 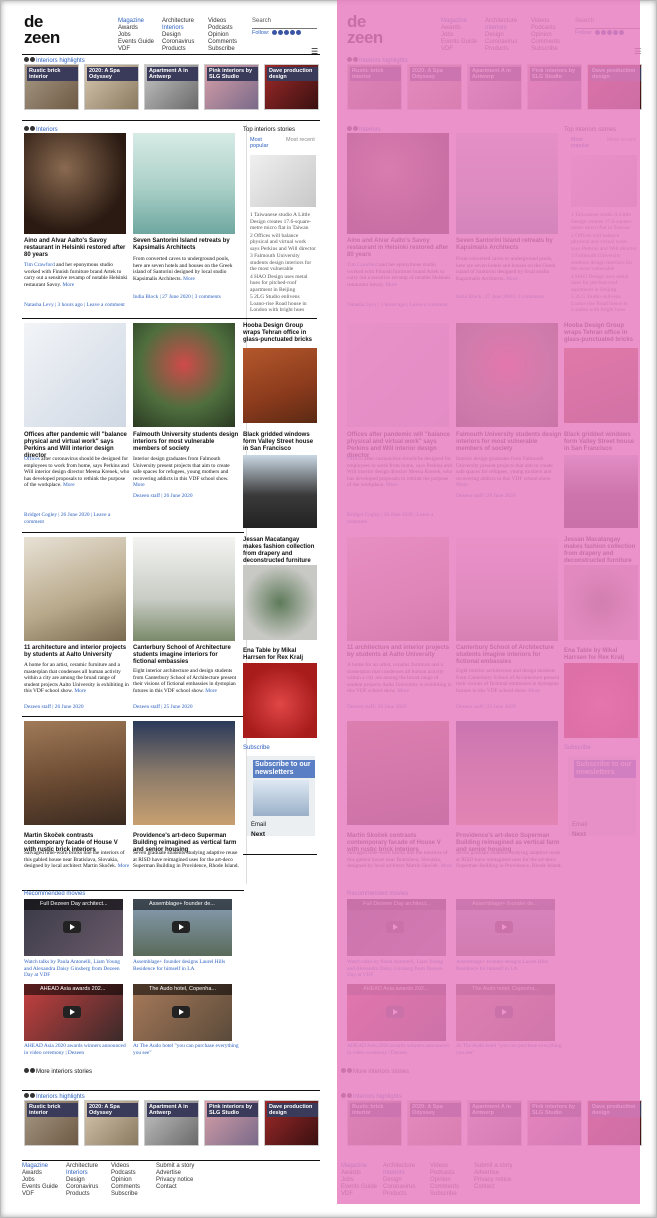 What do you see at coordinates (444, 1180) in the screenshot?
I see `footer-opinion: Opinion` at bounding box center [444, 1180].